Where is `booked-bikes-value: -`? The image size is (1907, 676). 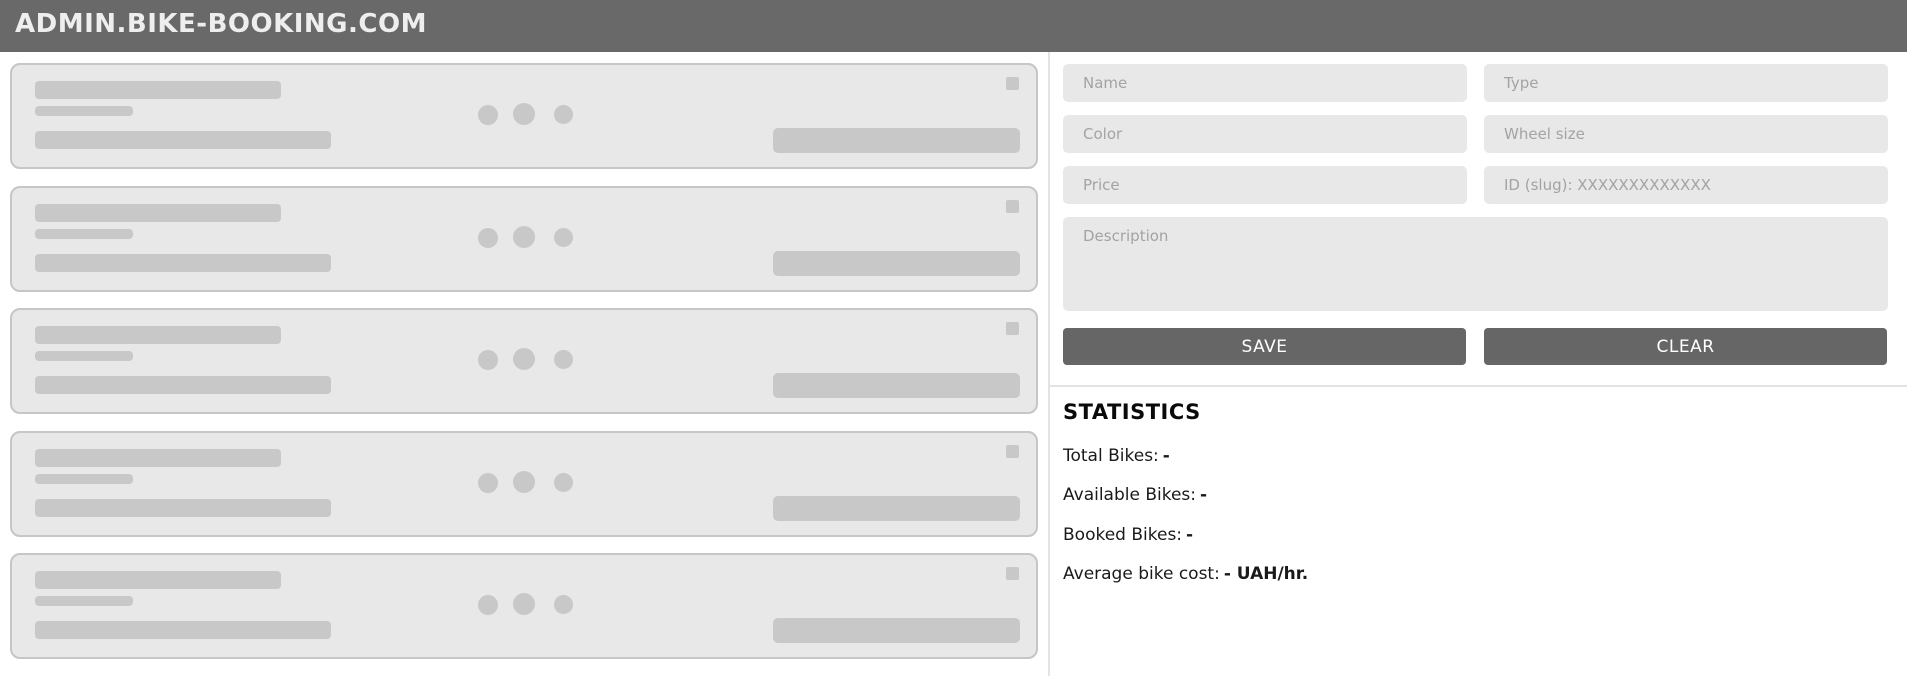 booked-bikes-value: - is located at coordinates (1190, 535).